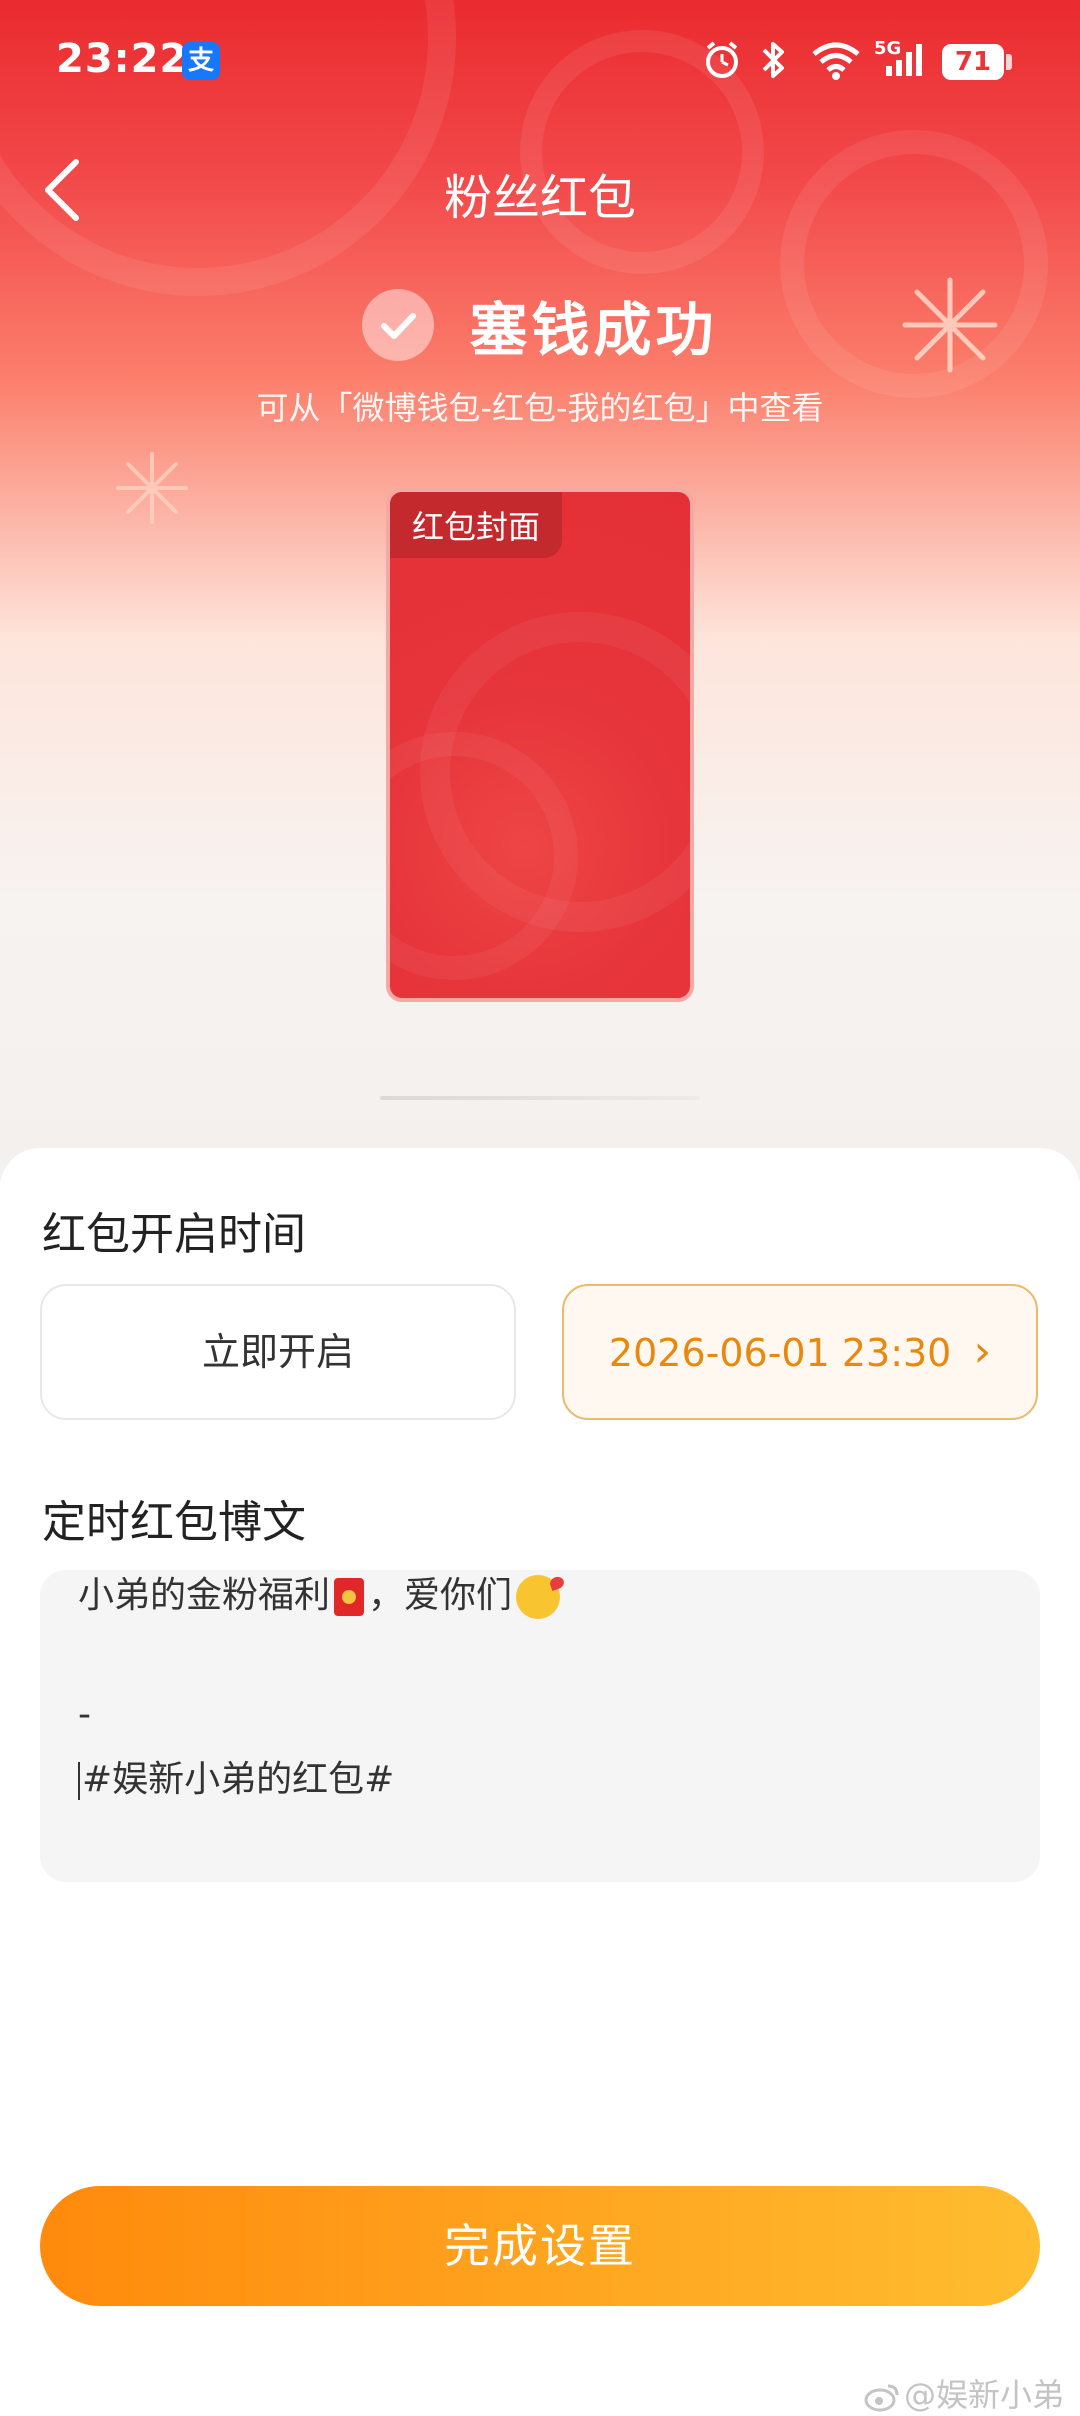 Image resolution: width=1080 pixels, height=2416 pixels. What do you see at coordinates (398, 325) in the screenshot?
I see `check-circle-icon` at bounding box center [398, 325].